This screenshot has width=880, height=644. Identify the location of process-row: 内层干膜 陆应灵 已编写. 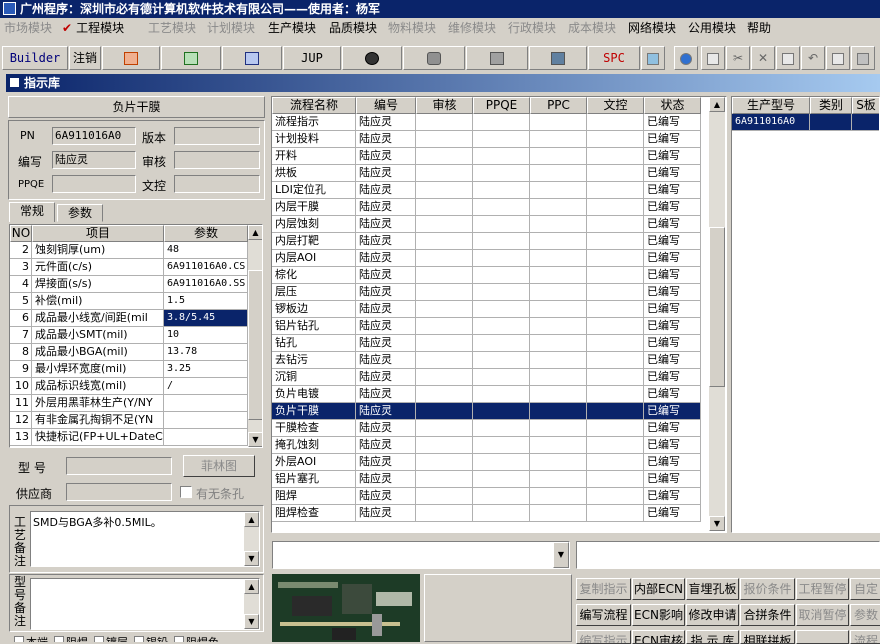
(490, 207).